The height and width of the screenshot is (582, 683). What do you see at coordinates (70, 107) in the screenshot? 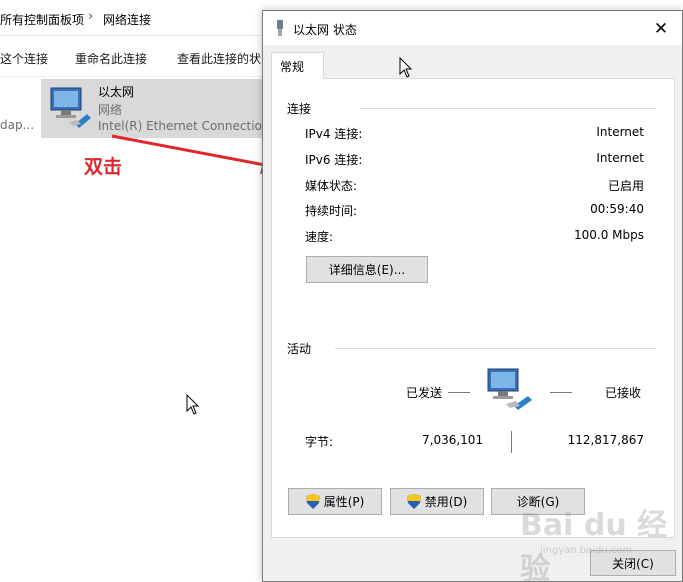
I see `network-adapter-icon` at bounding box center [70, 107].